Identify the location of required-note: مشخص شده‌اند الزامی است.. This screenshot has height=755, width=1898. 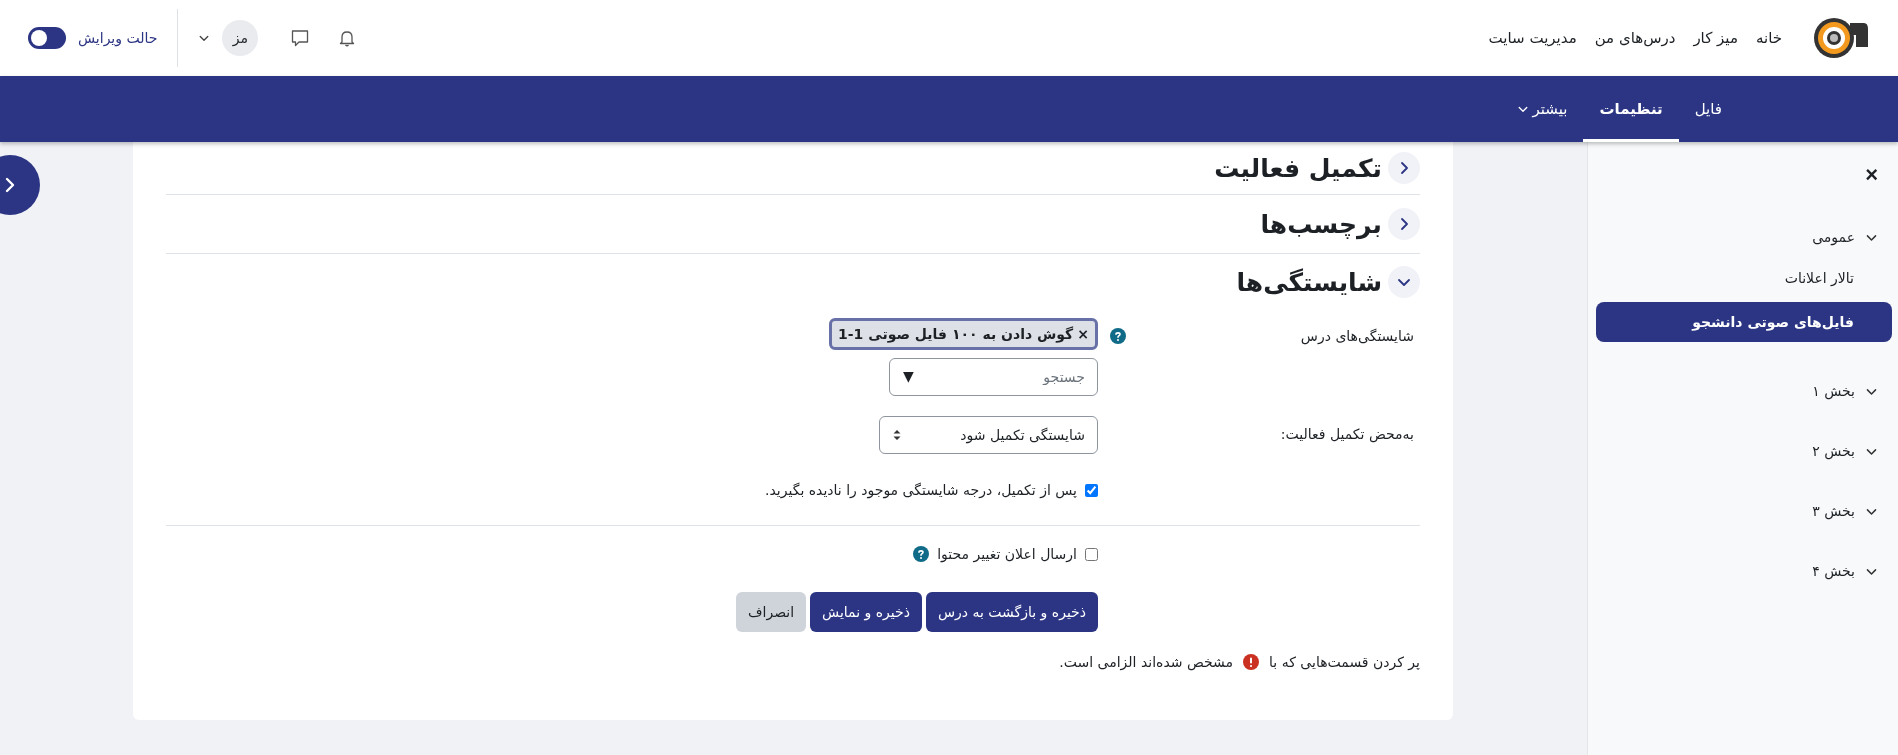
(1146, 662).